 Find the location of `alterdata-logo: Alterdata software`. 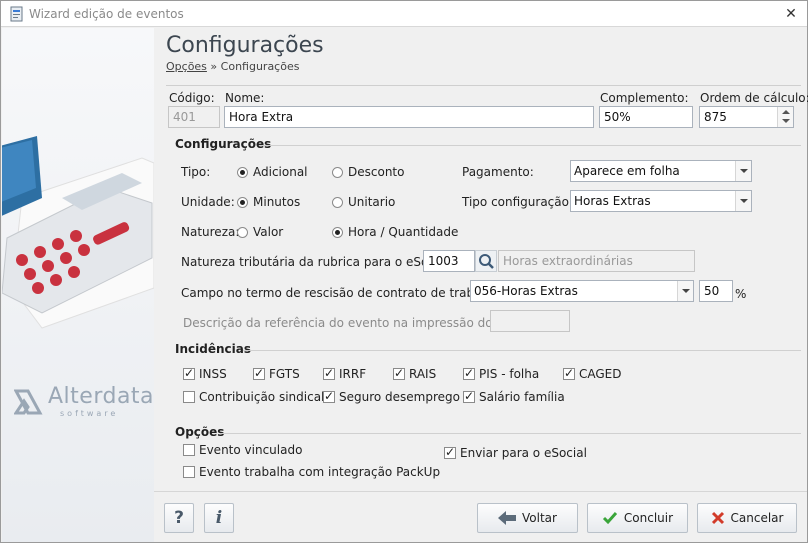

alterdata-logo: Alterdata software is located at coordinates (84, 401).